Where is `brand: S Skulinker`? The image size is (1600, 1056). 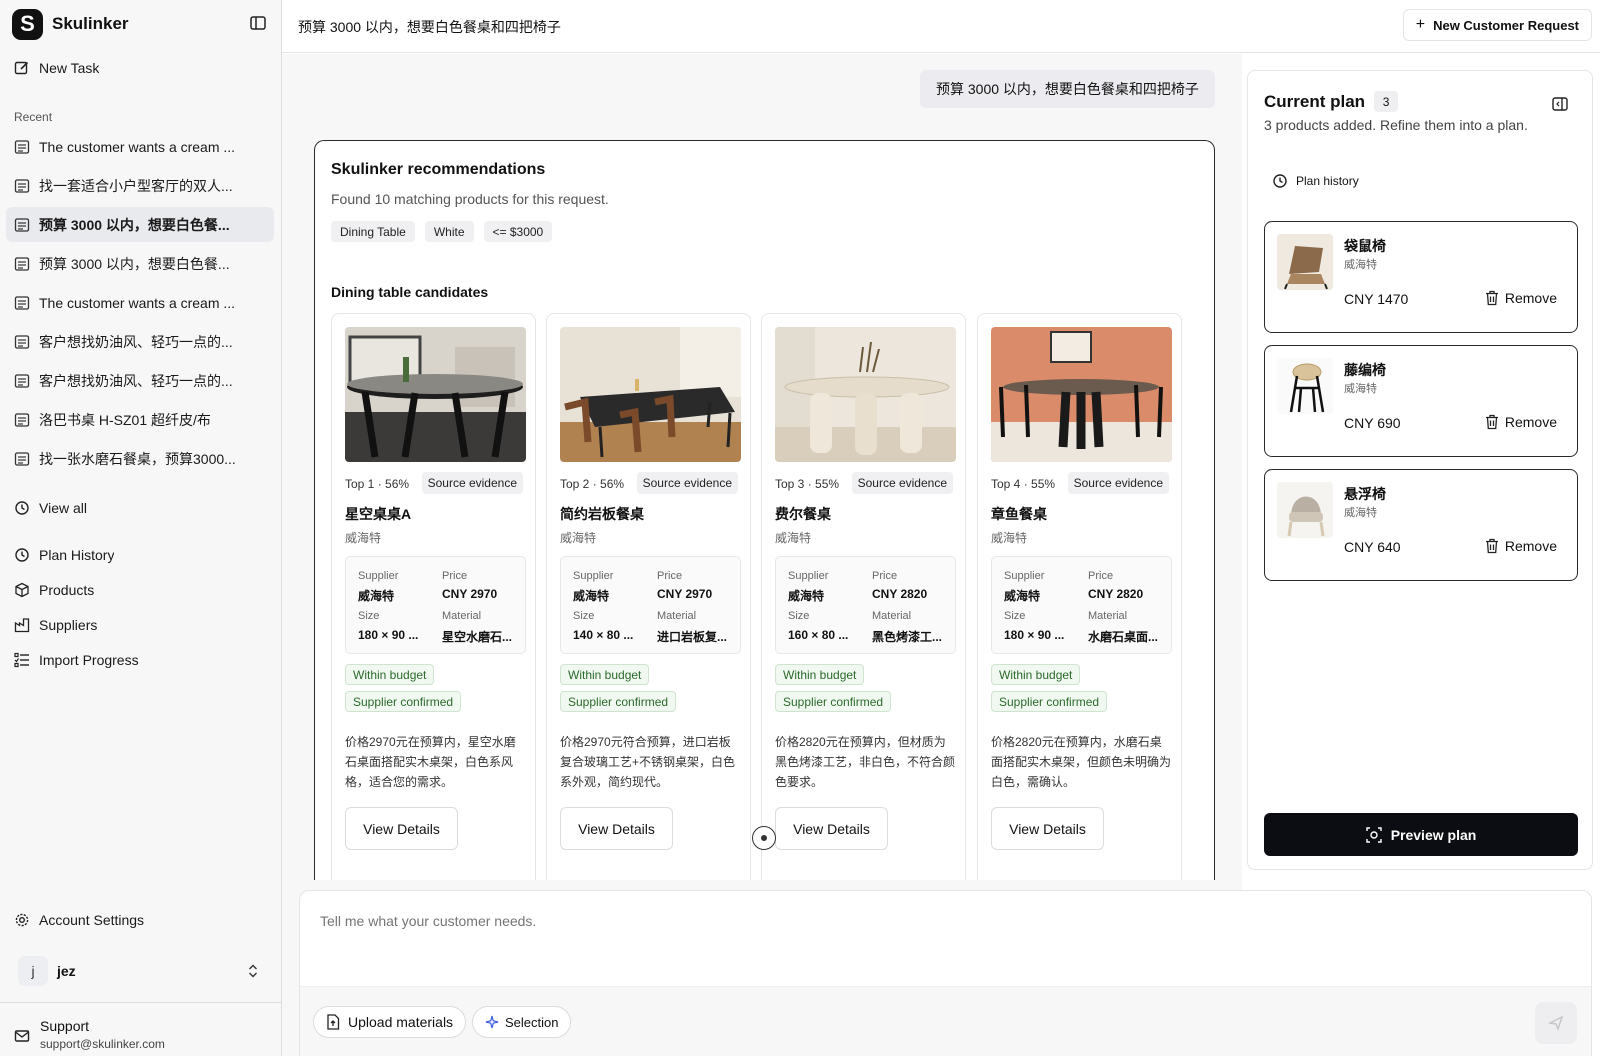 brand: S Skulinker is located at coordinates (70, 24).